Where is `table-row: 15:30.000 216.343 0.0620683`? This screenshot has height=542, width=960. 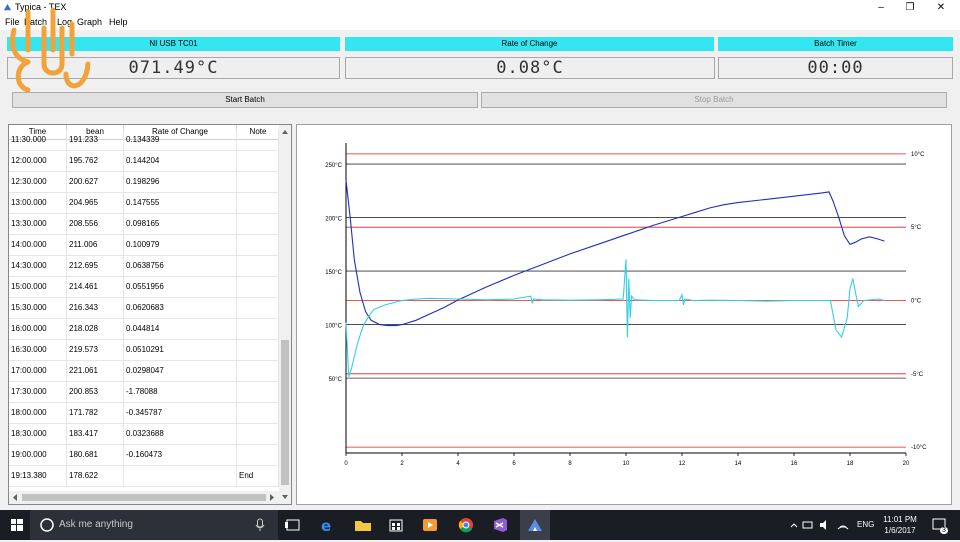
table-row: 15:30.000 216.343 0.0620683 is located at coordinates (144, 308).